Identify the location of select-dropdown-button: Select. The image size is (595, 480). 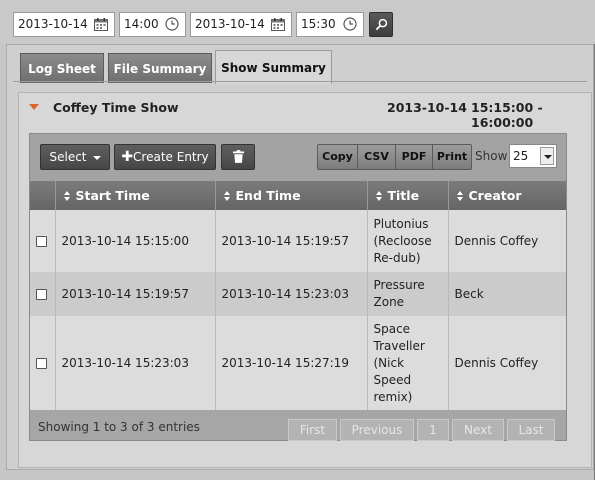
(75, 157).